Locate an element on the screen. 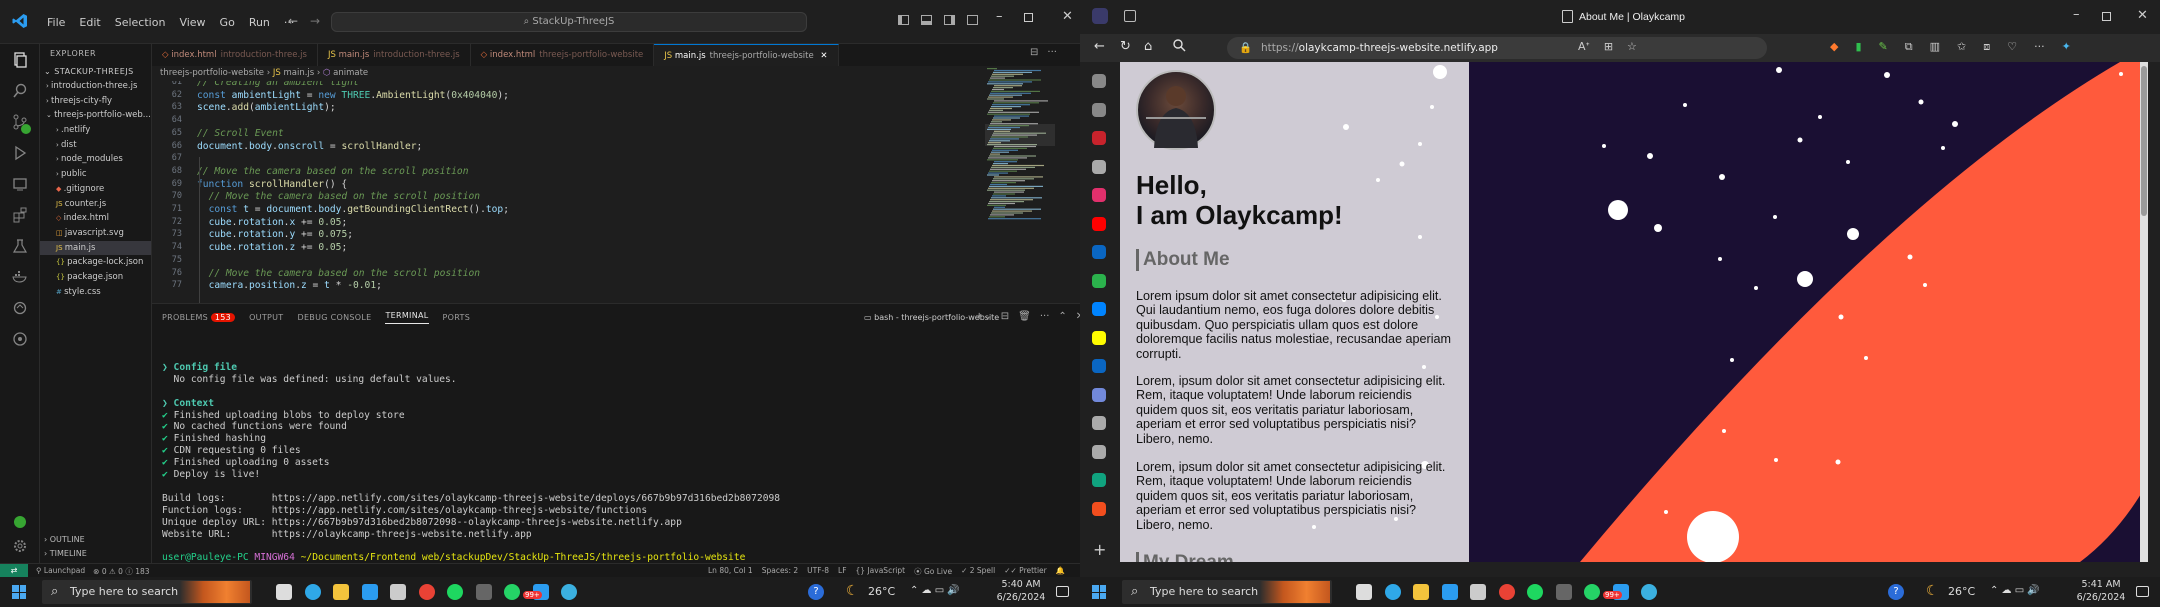  launchpad-item: ⚲ Launchpad is located at coordinates (60, 571).